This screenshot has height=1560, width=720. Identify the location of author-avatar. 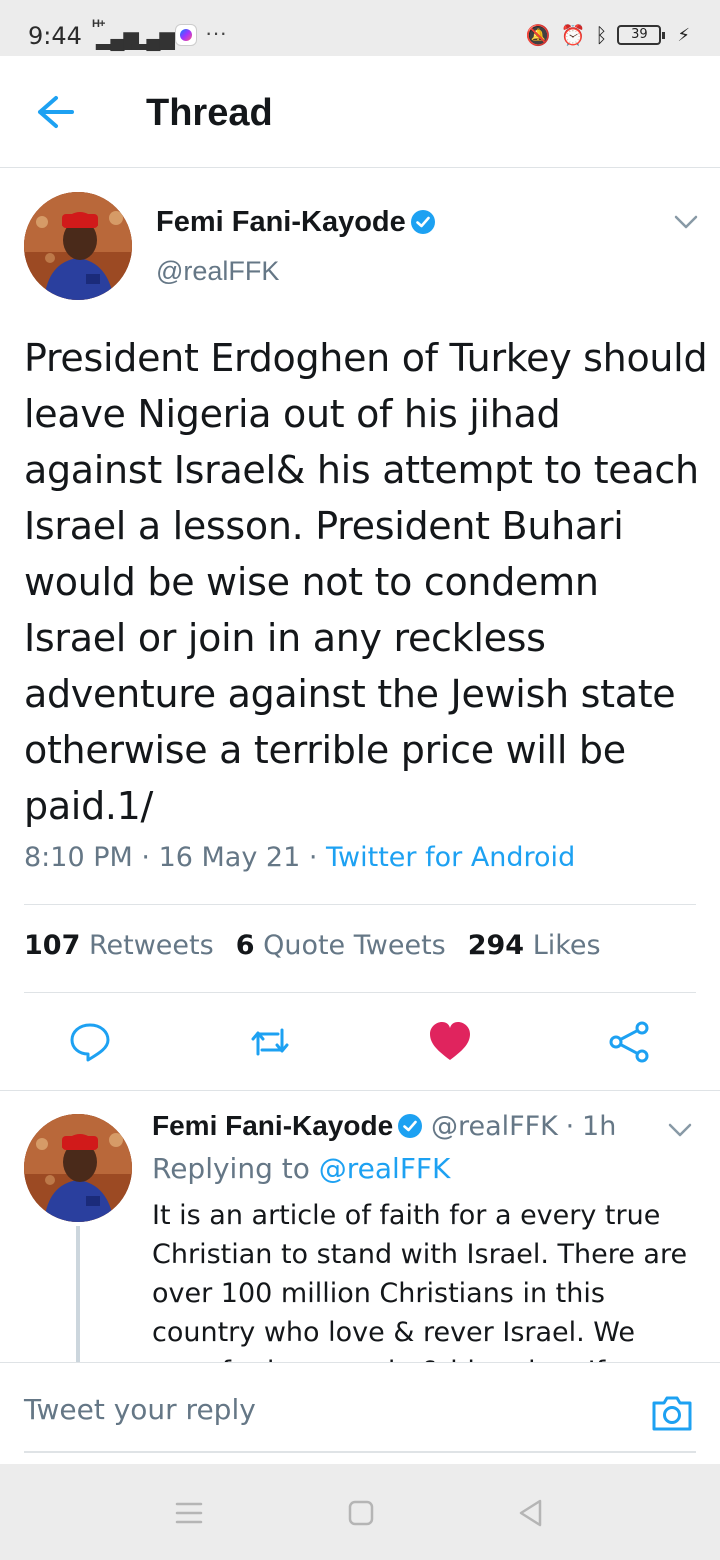
(78, 246).